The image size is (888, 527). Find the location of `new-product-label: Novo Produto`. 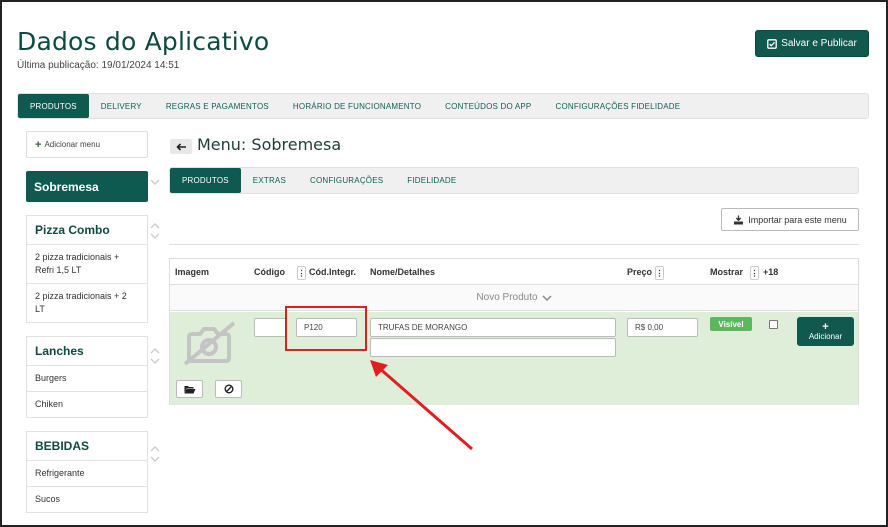

new-product-label: Novo Produto is located at coordinates (507, 297).